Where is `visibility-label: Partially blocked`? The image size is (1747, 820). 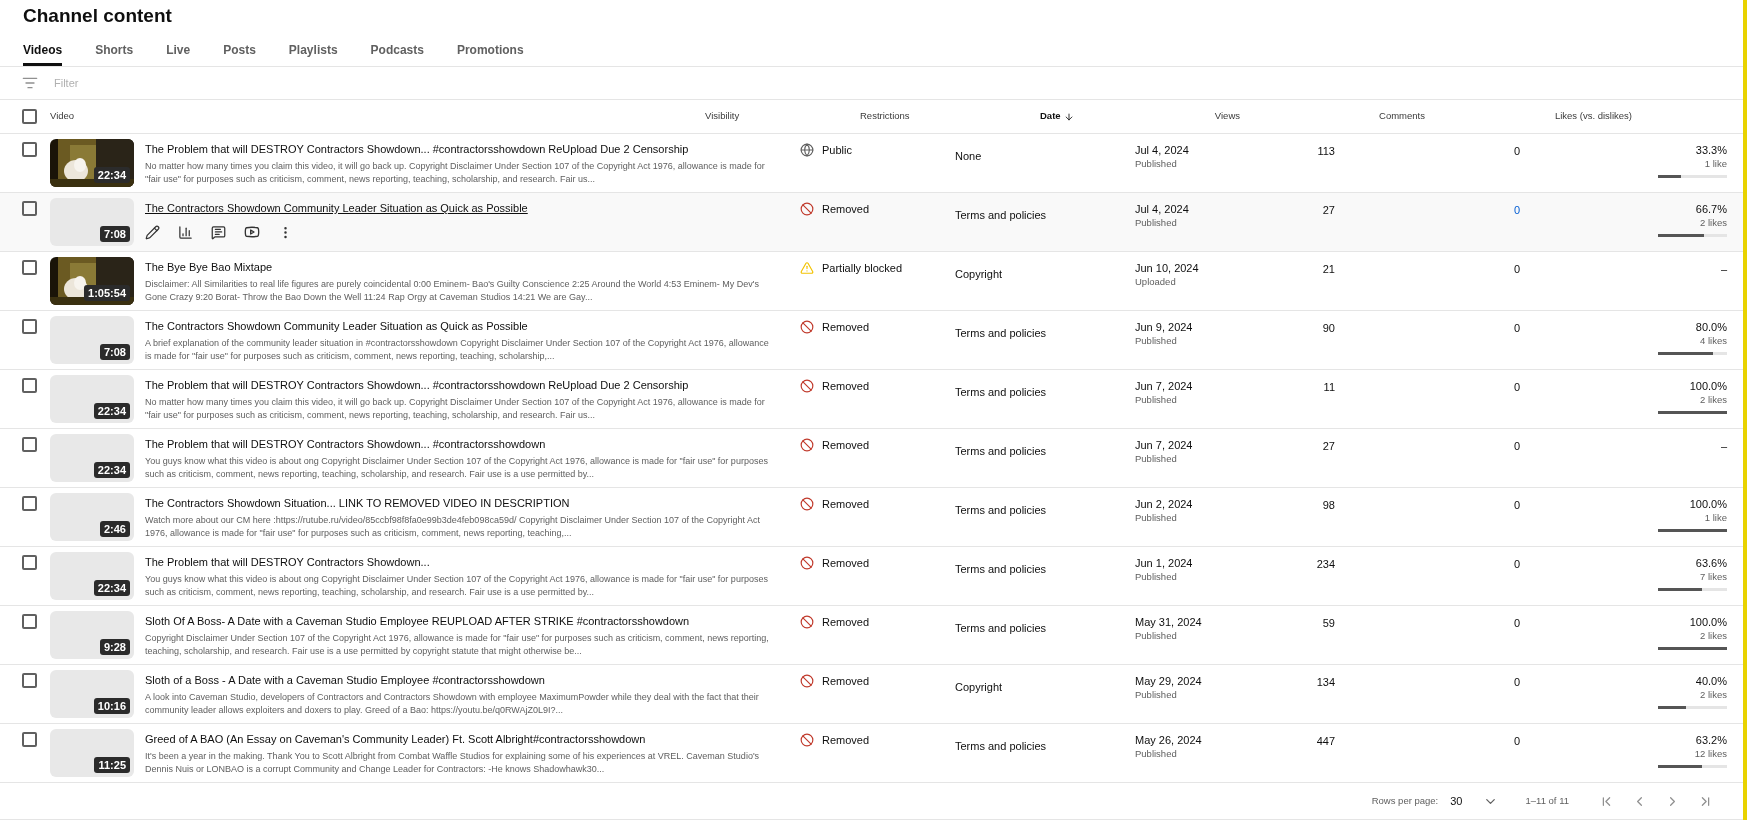 visibility-label: Partially blocked is located at coordinates (862, 268).